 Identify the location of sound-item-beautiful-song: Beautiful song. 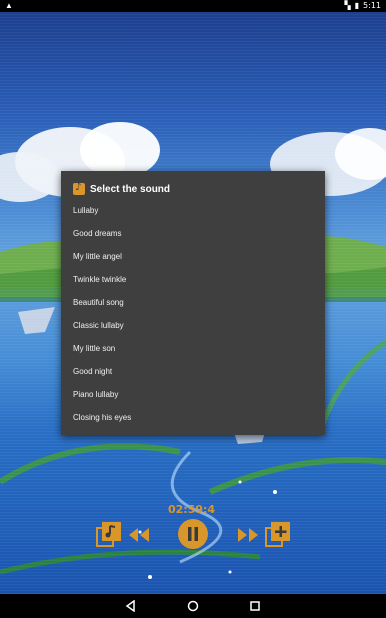
(193, 302).